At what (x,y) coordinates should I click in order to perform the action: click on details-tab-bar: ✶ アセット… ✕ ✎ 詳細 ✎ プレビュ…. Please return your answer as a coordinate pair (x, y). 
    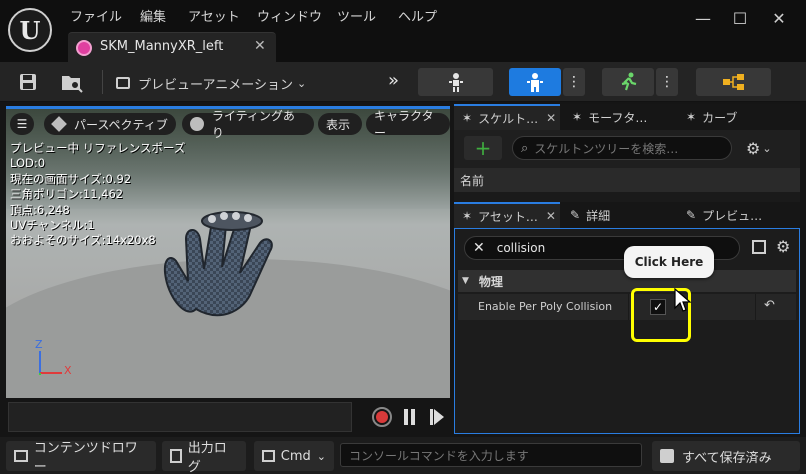
    Looking at the image, I should click on (627, 215).